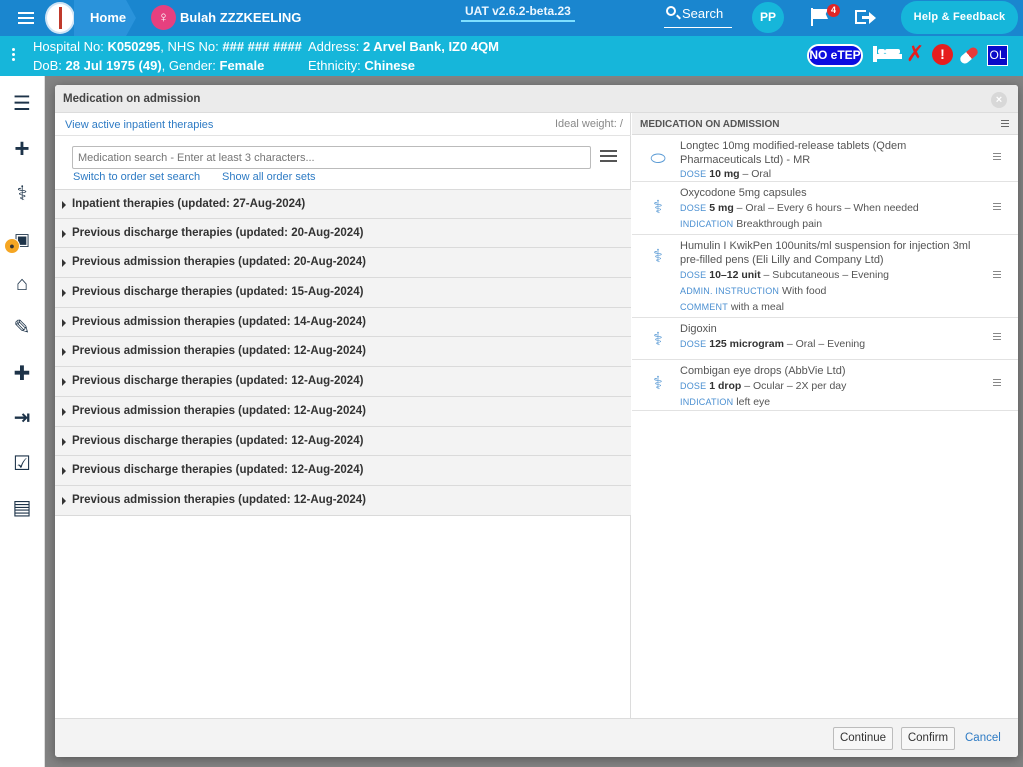 Image resolution: width=1023 pixels, height=767 pixels. Describe the element at coordinates (22, 284) in the screenshot. I see `home-icon: ⌂` at that location.